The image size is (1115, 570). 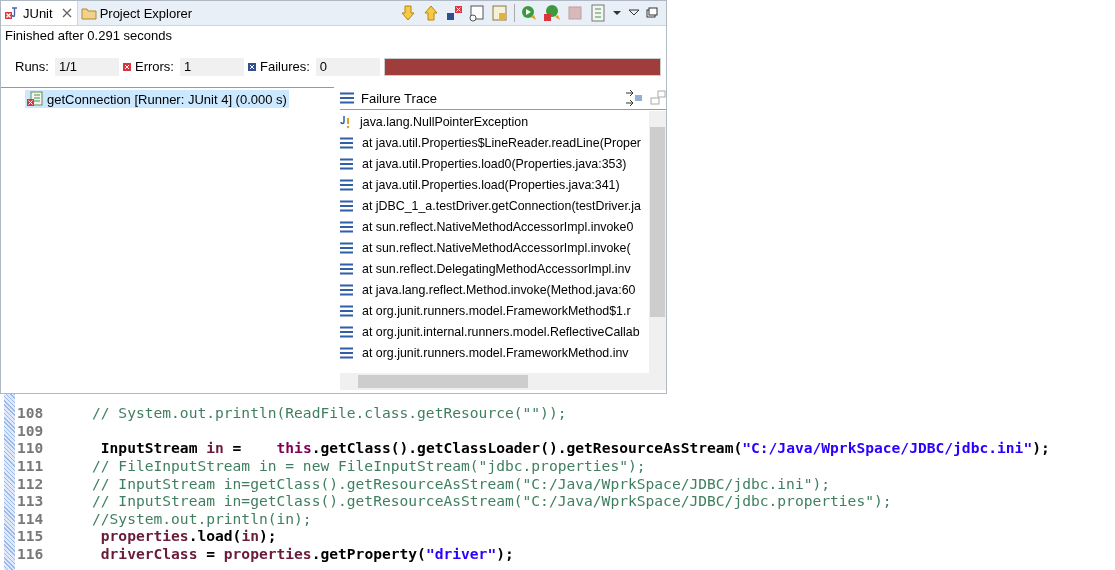 I want to click on trace-line: java.lang.NullPointerException, so click(x=444, y=121).